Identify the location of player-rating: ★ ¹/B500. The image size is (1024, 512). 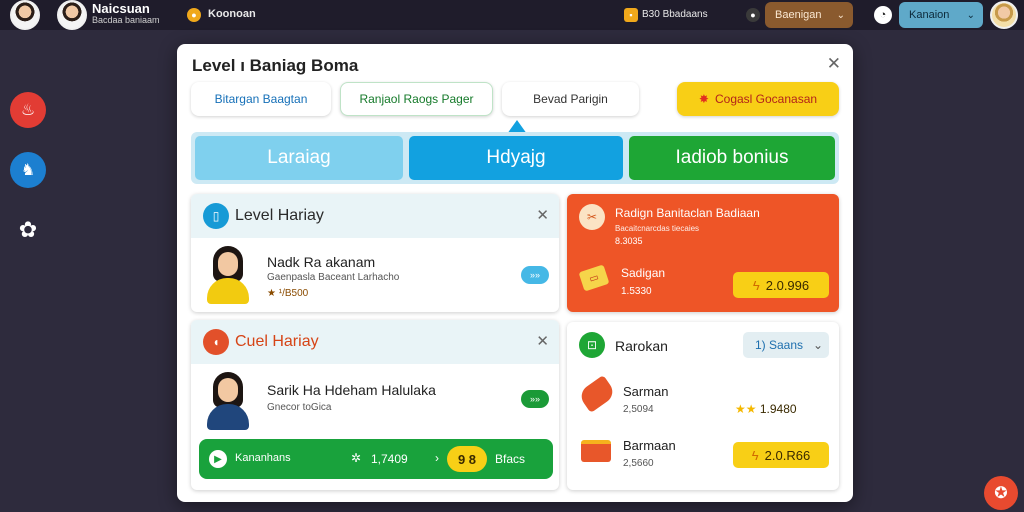
(288, 293).